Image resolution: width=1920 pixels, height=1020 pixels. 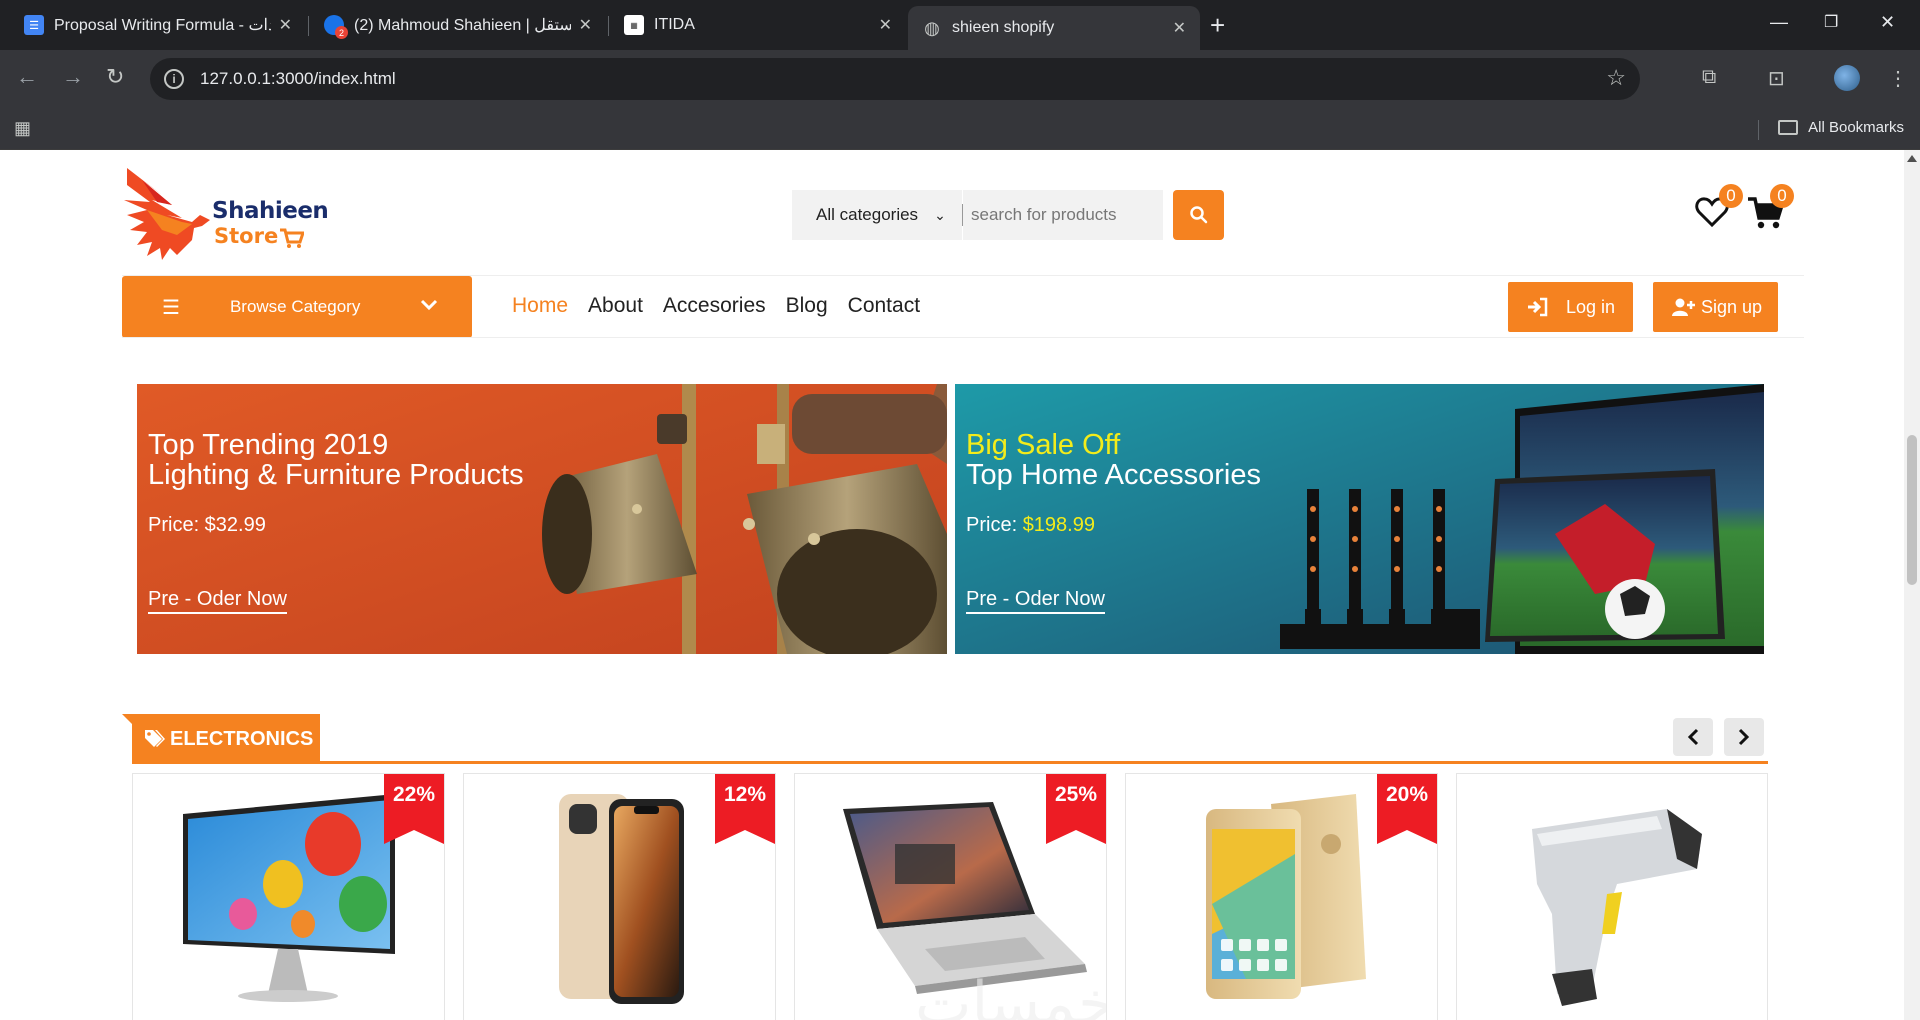 I want to click on nav-blog: Blog, so click(x=807, y=306).